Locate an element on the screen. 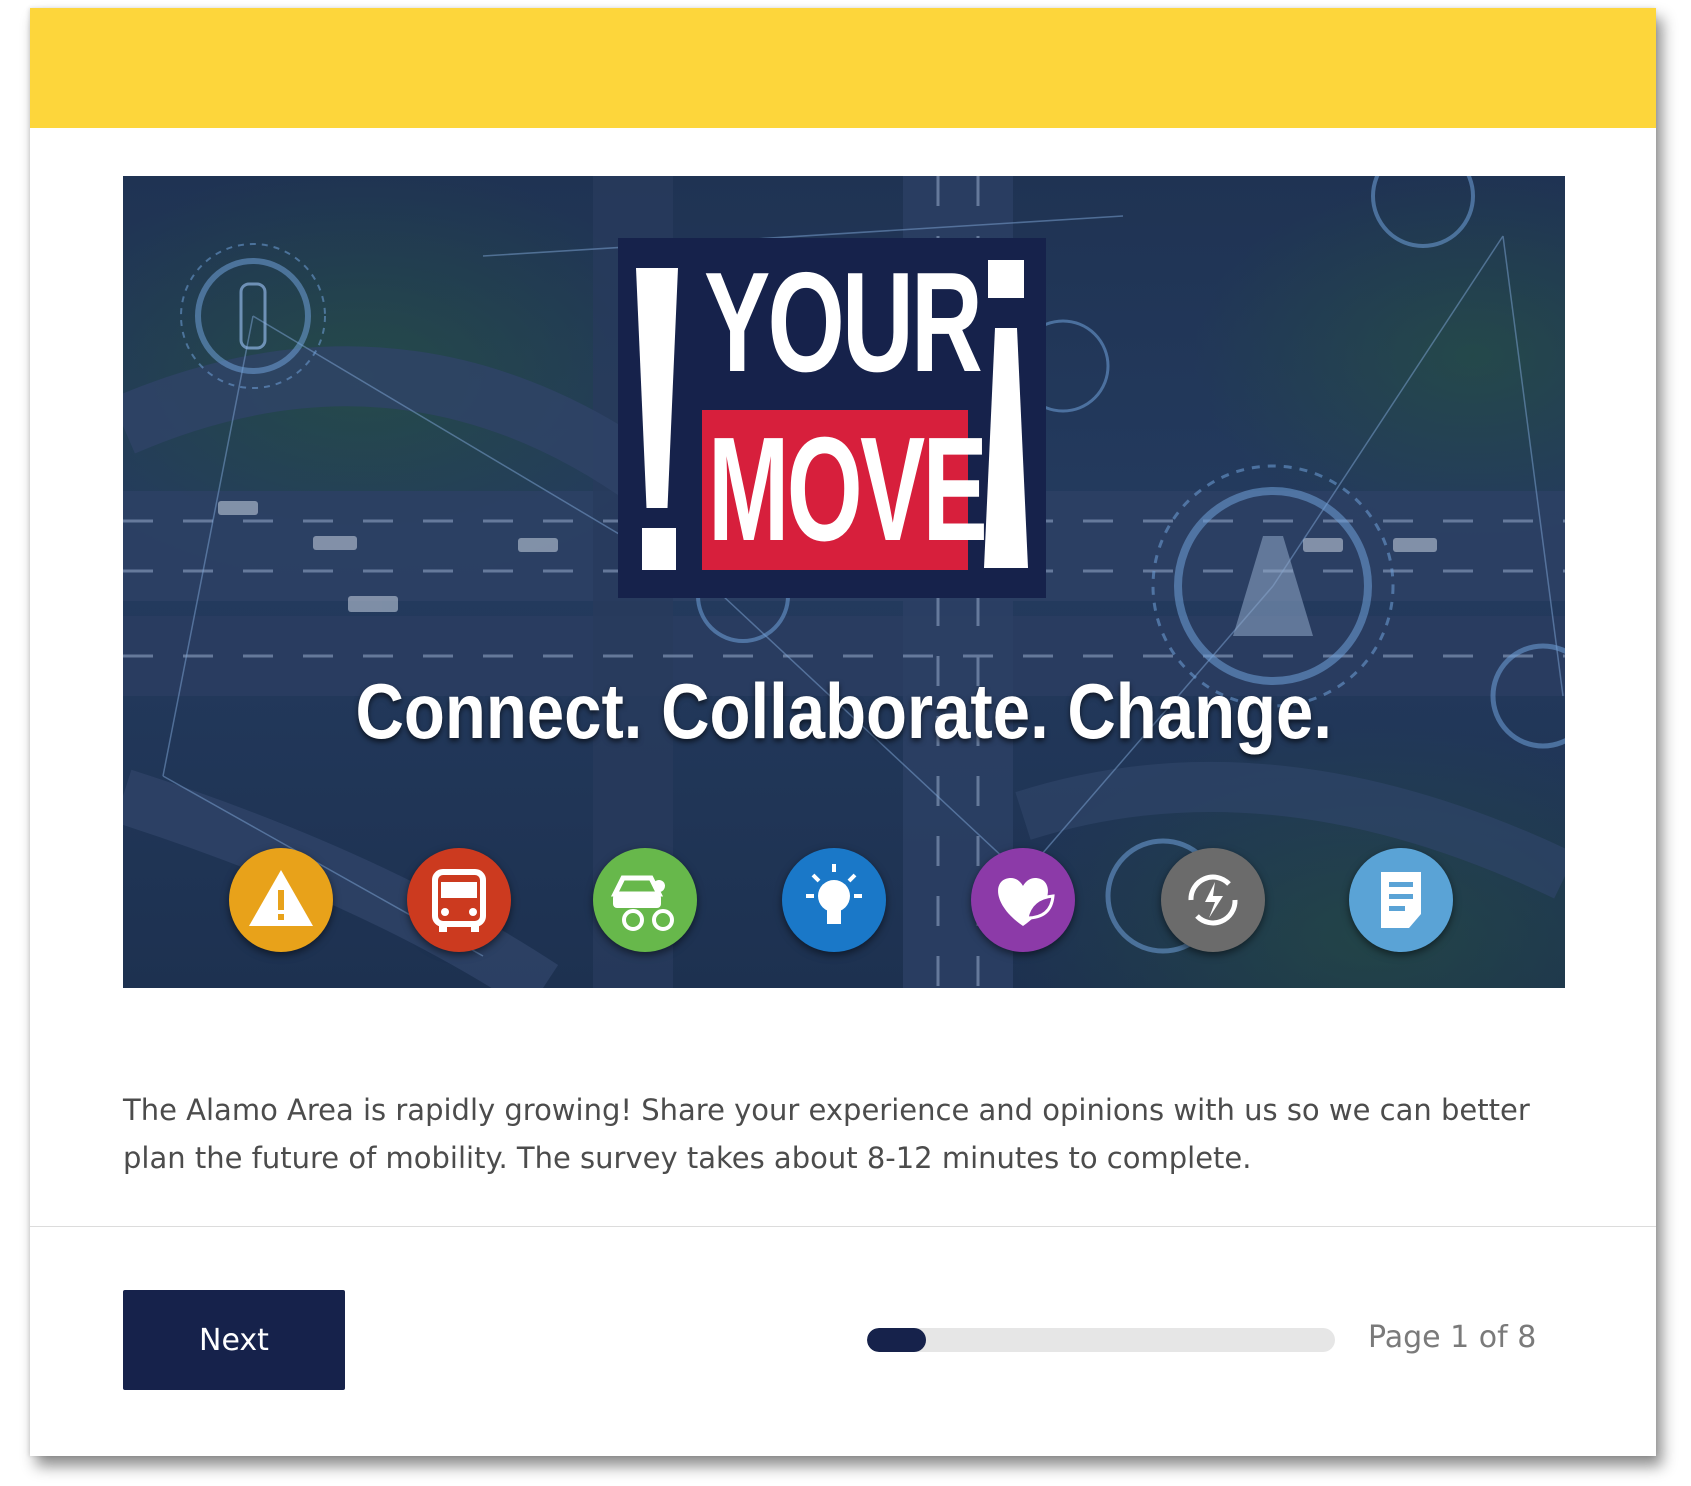  logo-move-box: MOVE is located at coordinates (845, 490).